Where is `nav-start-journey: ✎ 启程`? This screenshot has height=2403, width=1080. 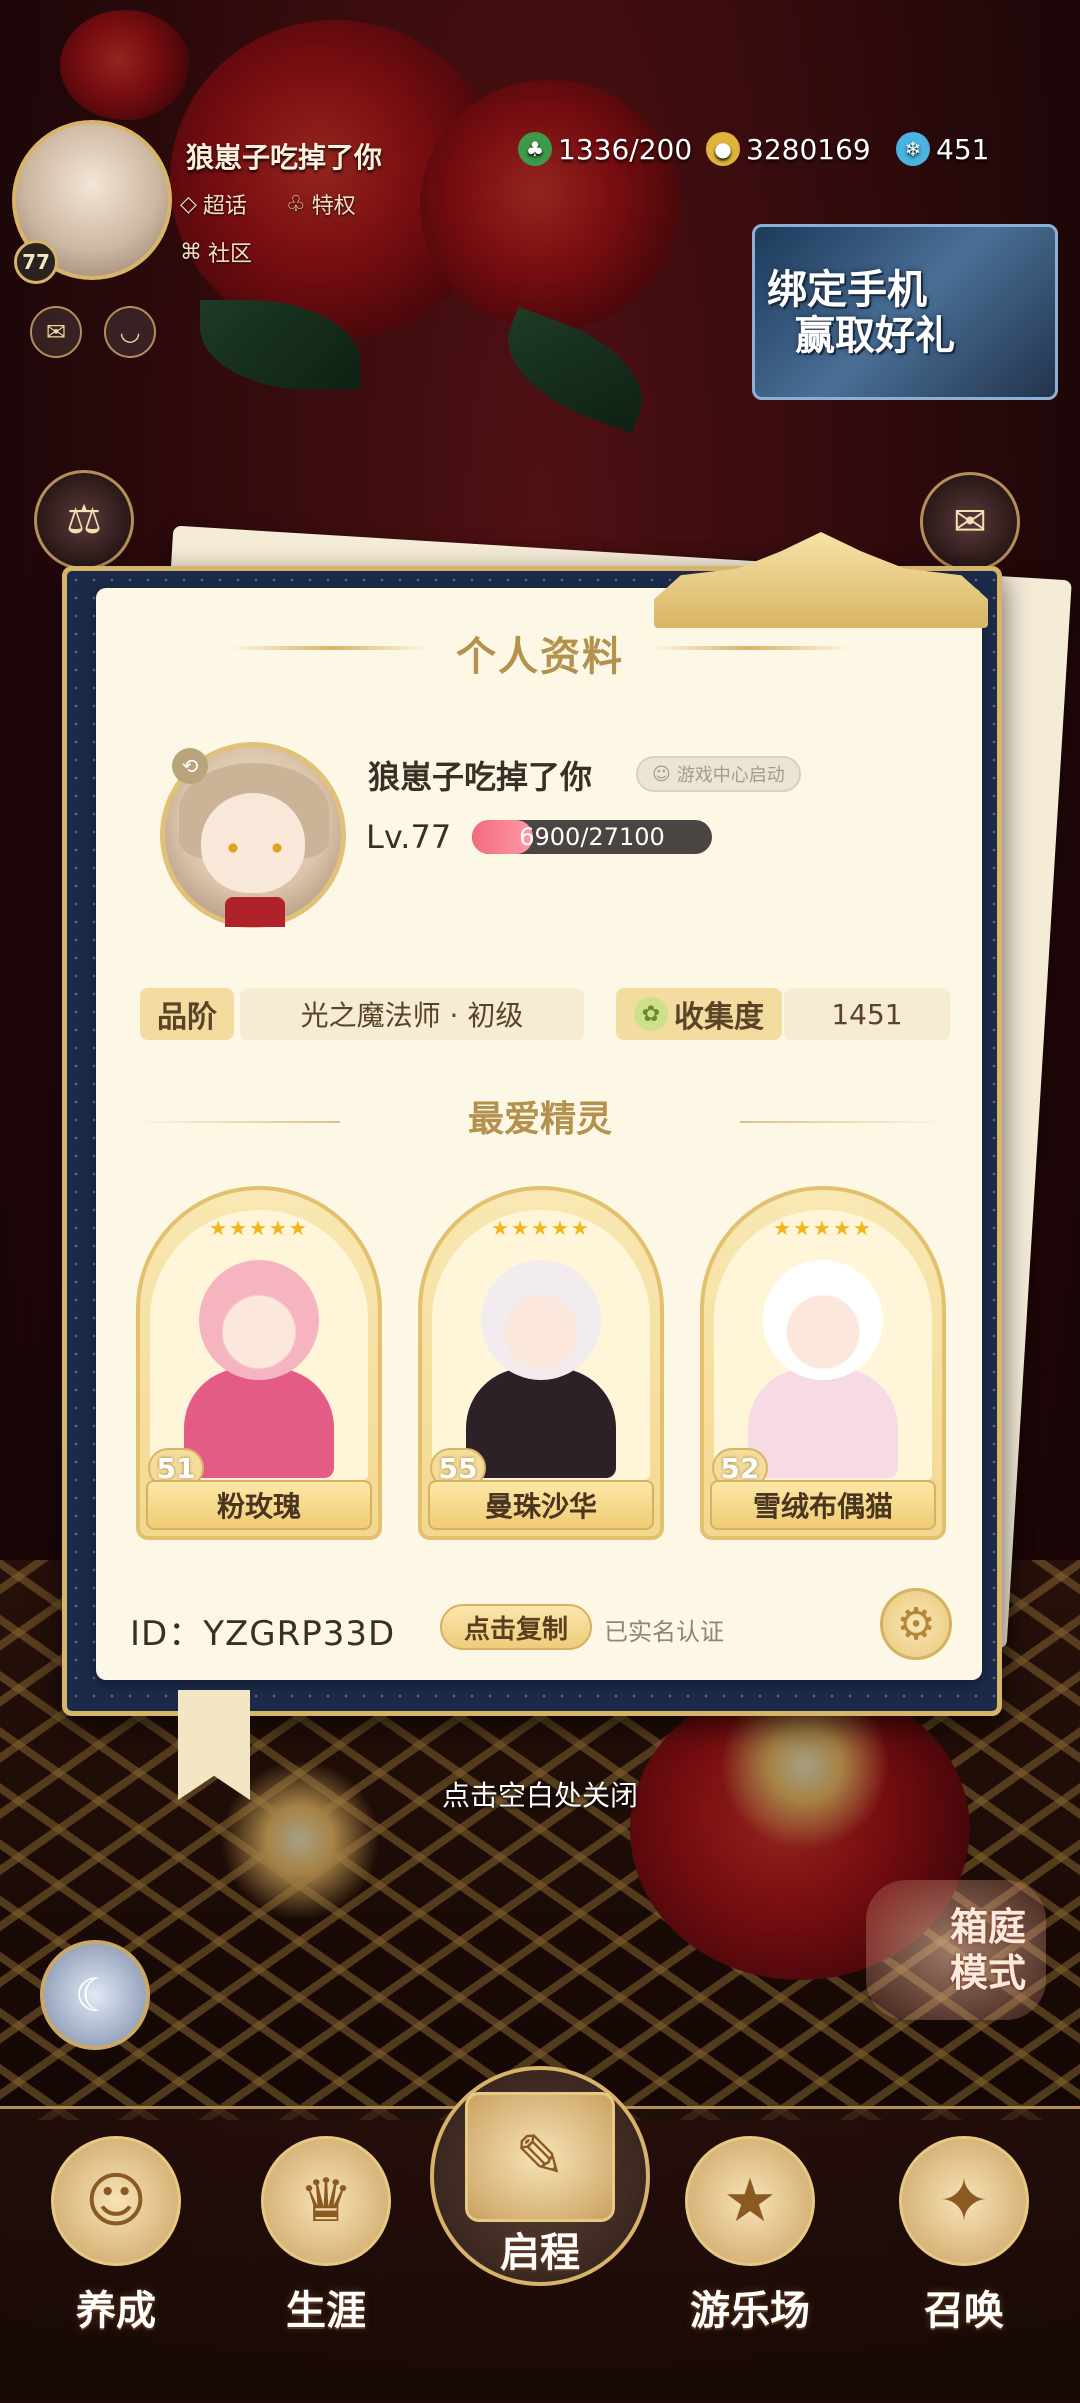 nav-start-journey: ✎ 启程 is located at coordinates (540, 2176).